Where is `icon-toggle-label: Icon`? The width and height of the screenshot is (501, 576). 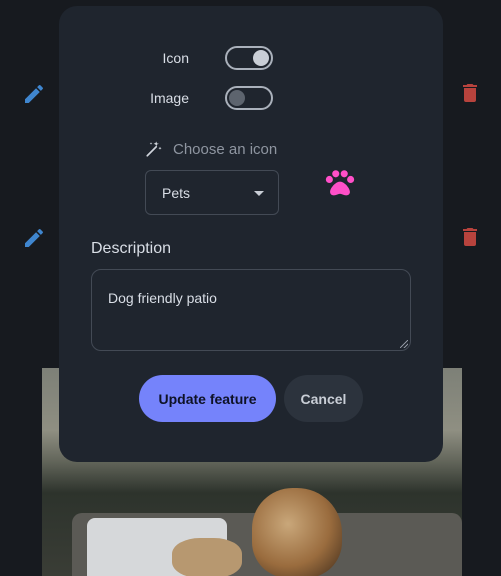
icon-toggle-label: Icon is located at coordinates (175, 58).